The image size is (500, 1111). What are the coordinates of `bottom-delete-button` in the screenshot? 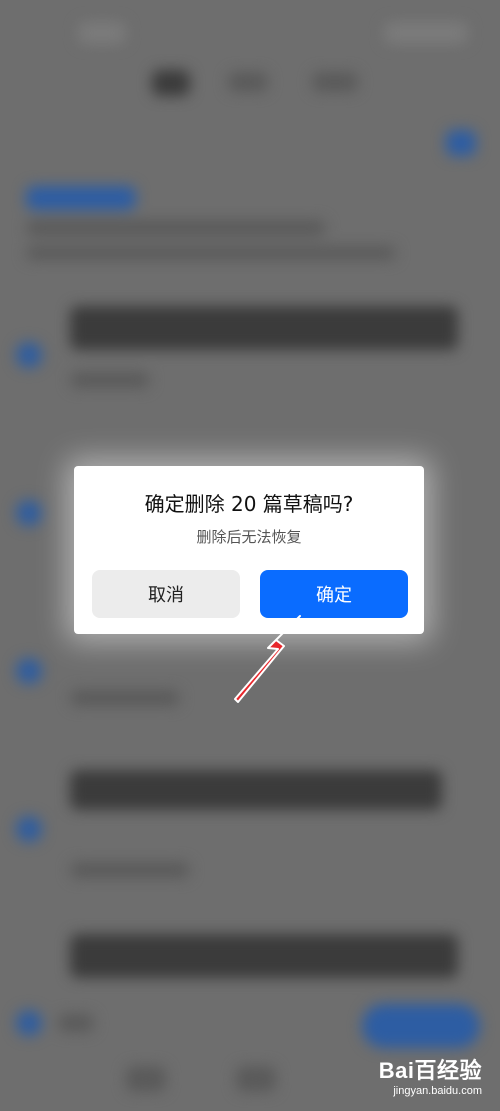 It's located at (421, 1026).